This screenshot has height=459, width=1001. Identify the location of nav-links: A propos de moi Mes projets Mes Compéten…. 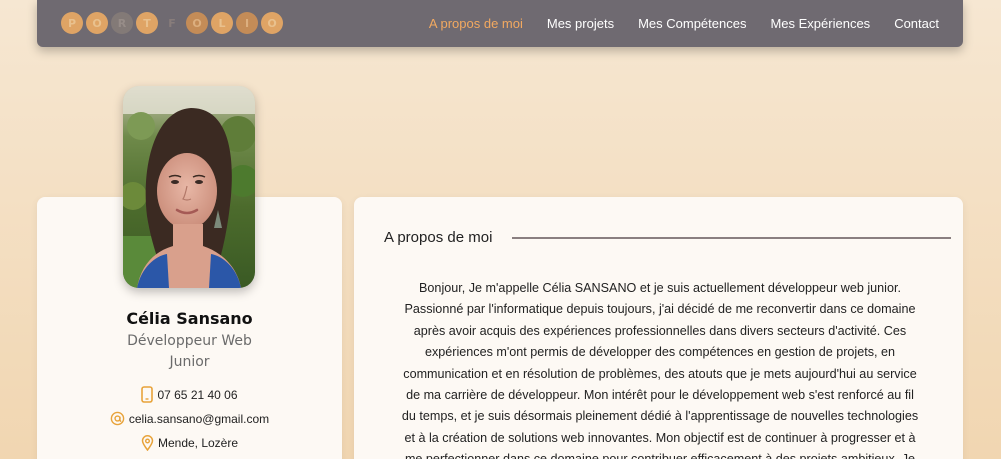
(684, 23).